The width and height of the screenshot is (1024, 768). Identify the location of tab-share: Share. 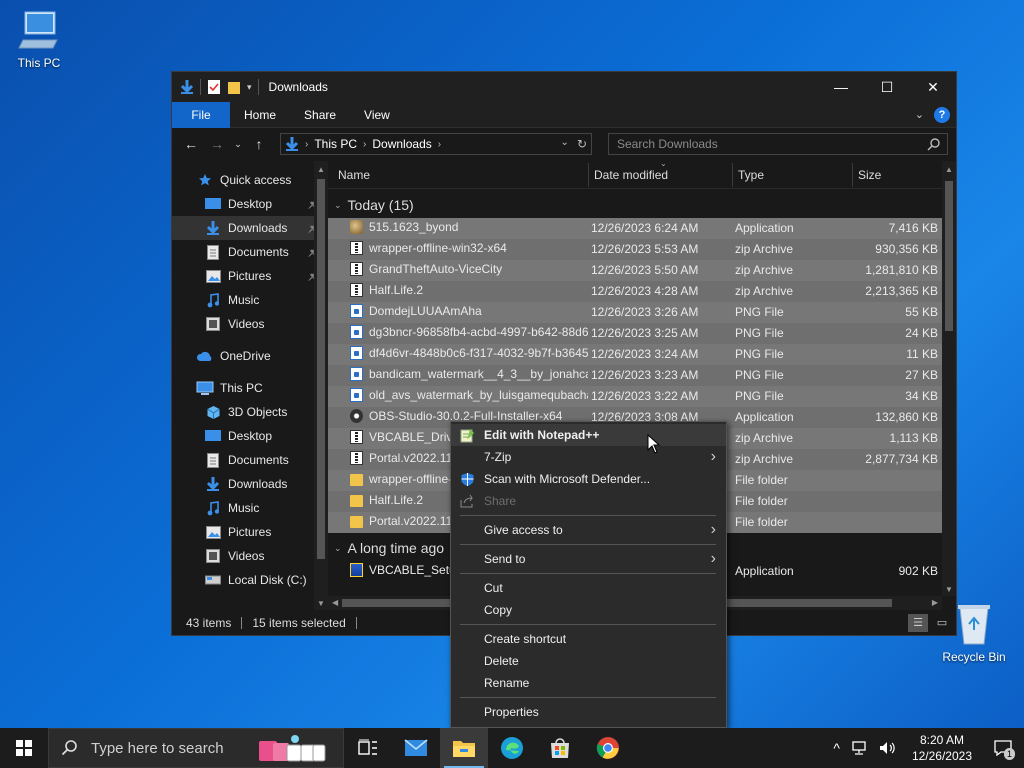
(320, 115).